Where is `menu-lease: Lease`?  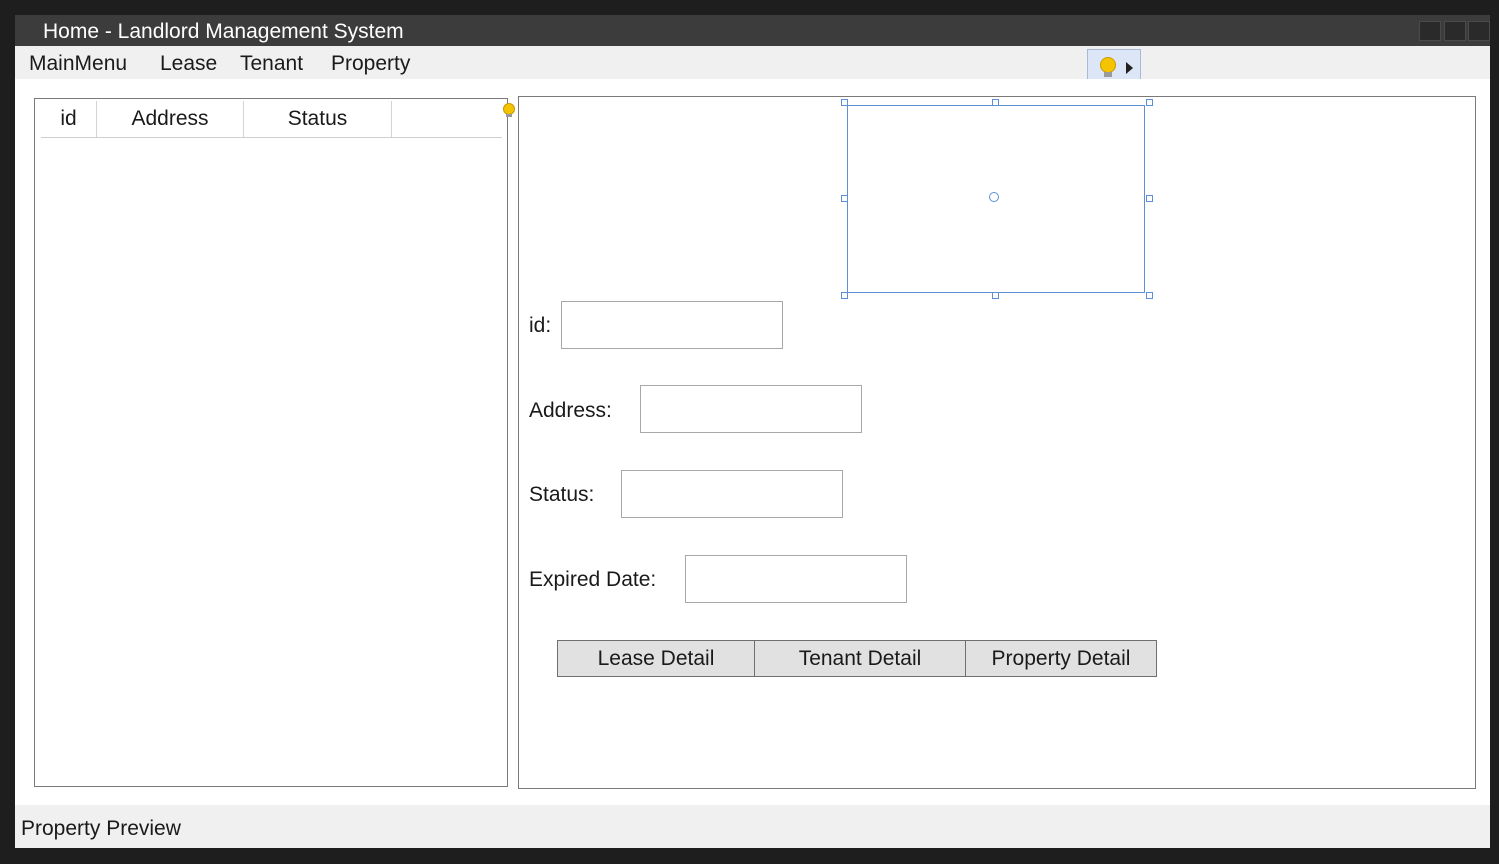
menu-lease: Lease is located at coordinates (188, 64).